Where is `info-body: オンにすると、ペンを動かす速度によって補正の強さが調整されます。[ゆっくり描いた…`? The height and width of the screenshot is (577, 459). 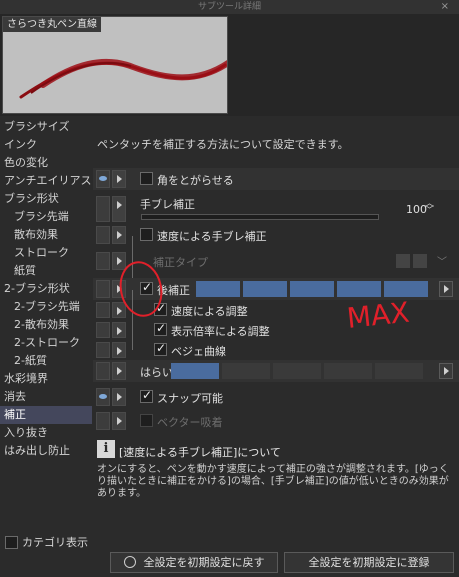
info-body: オンにすると、ペンを動かす速度によって補正の強さが調整されます。[ゆっくり描いた… is located at coordinates (273, 481).